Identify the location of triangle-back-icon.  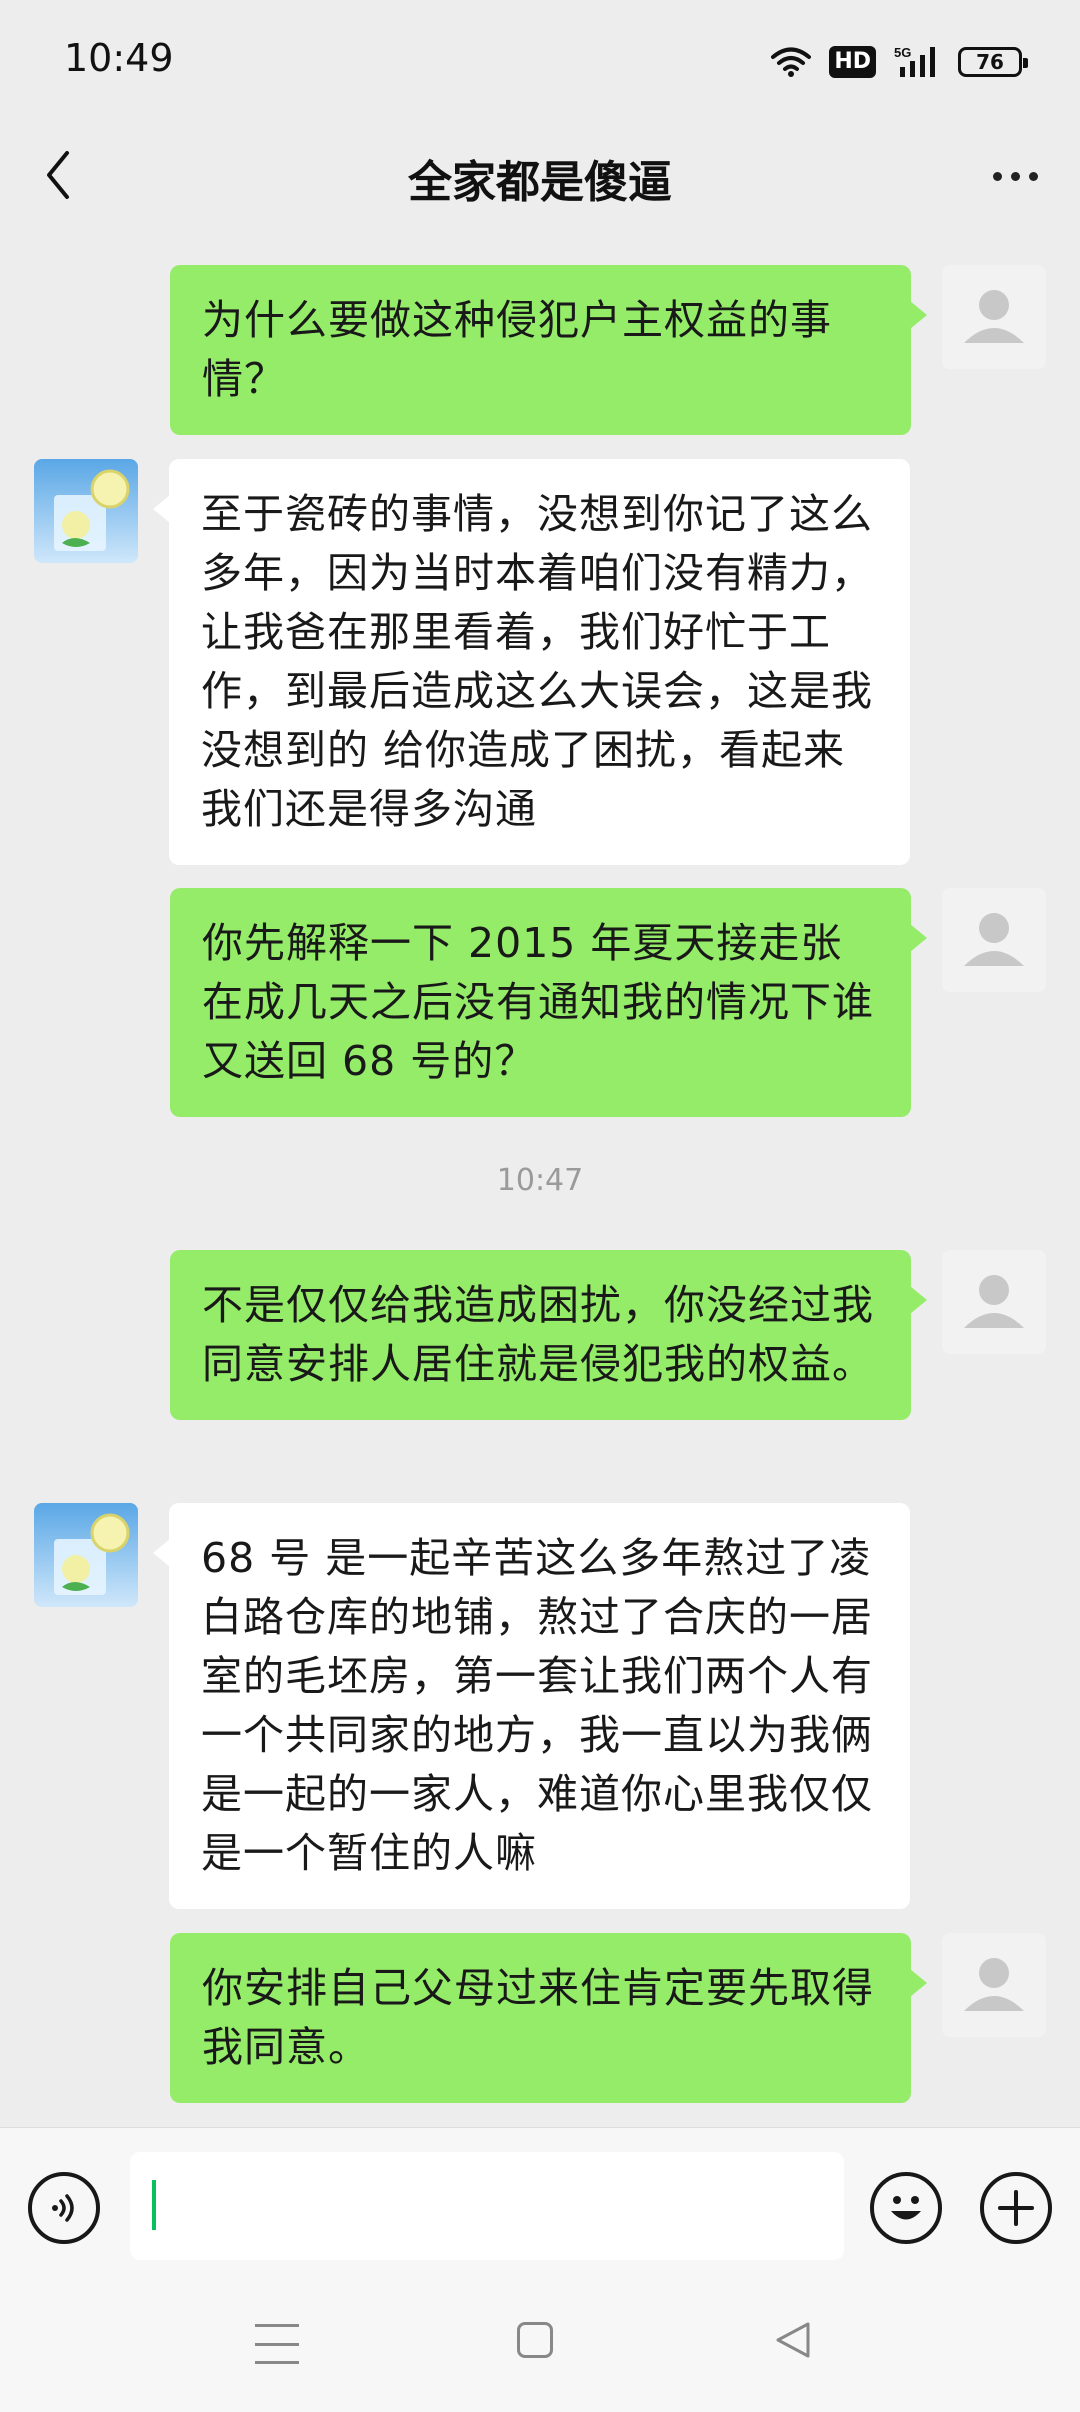
(793, 2340).